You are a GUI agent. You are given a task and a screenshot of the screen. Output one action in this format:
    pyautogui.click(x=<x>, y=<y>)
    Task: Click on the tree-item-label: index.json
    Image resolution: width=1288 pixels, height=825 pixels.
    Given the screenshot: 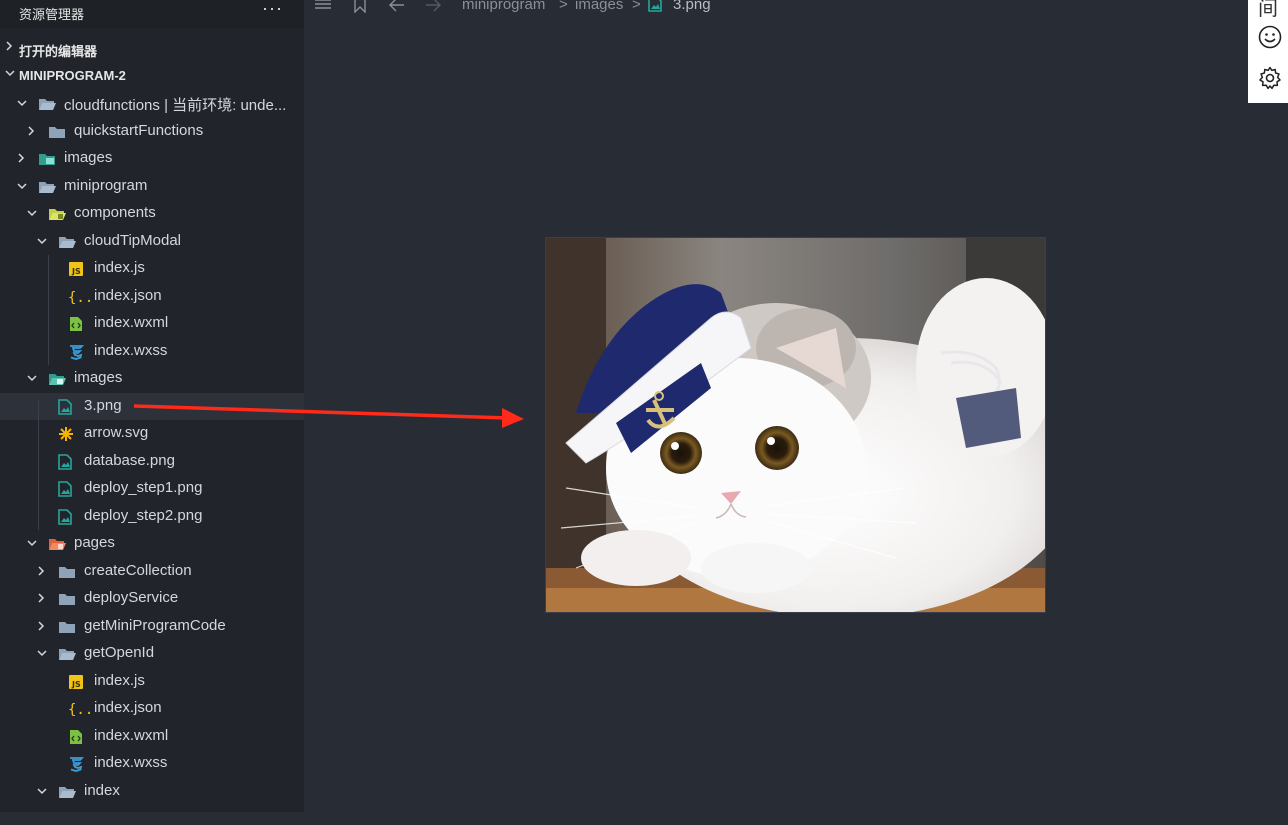 What is the action you would take?
    pyautogui.click(x=128, y=707)
    